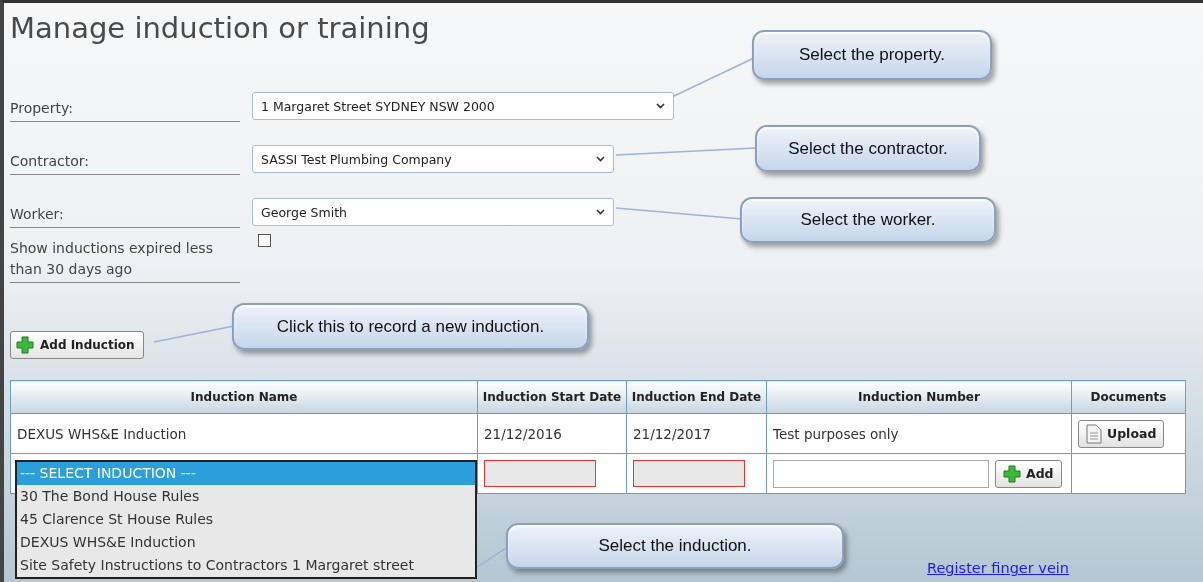 The height and width of the screenshot is (582, 1203). I want to click on list-option: Site Safety Instructions to Contractors 1 Margaret street, so click(246, 565).